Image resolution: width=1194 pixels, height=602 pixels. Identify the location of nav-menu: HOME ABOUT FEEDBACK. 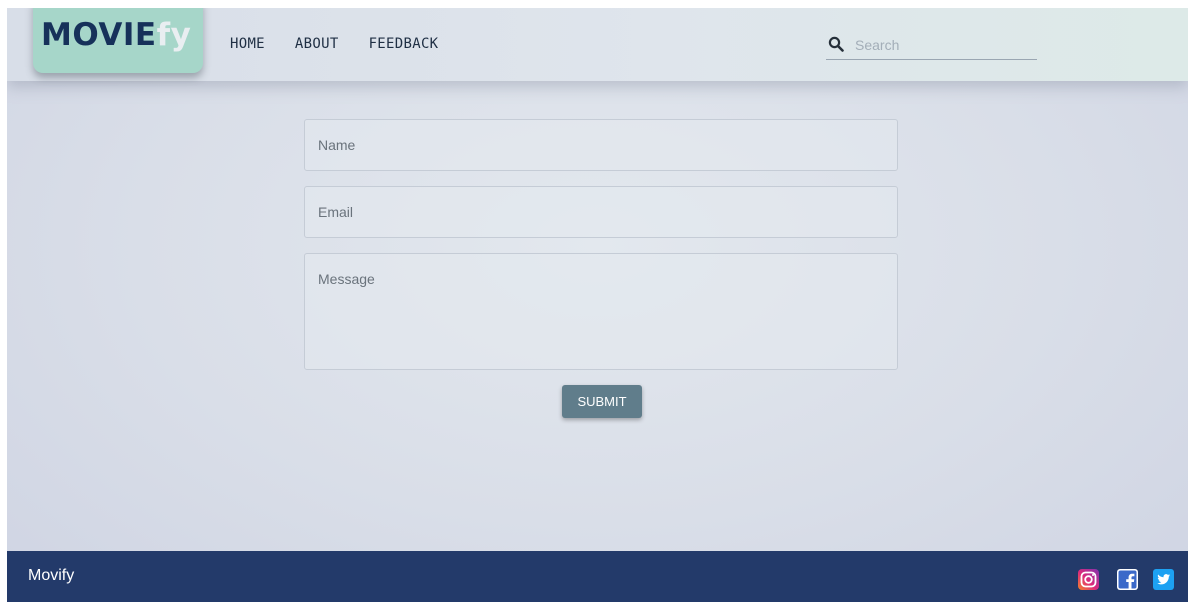
(334, 44).